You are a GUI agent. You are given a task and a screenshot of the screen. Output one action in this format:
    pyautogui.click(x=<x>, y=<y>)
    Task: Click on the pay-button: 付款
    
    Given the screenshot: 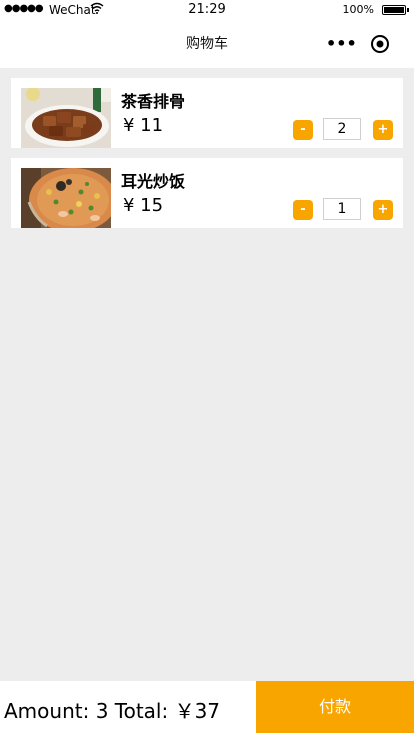 What is the action you would take?
    pyautogui.click(x=335, y=707)
    